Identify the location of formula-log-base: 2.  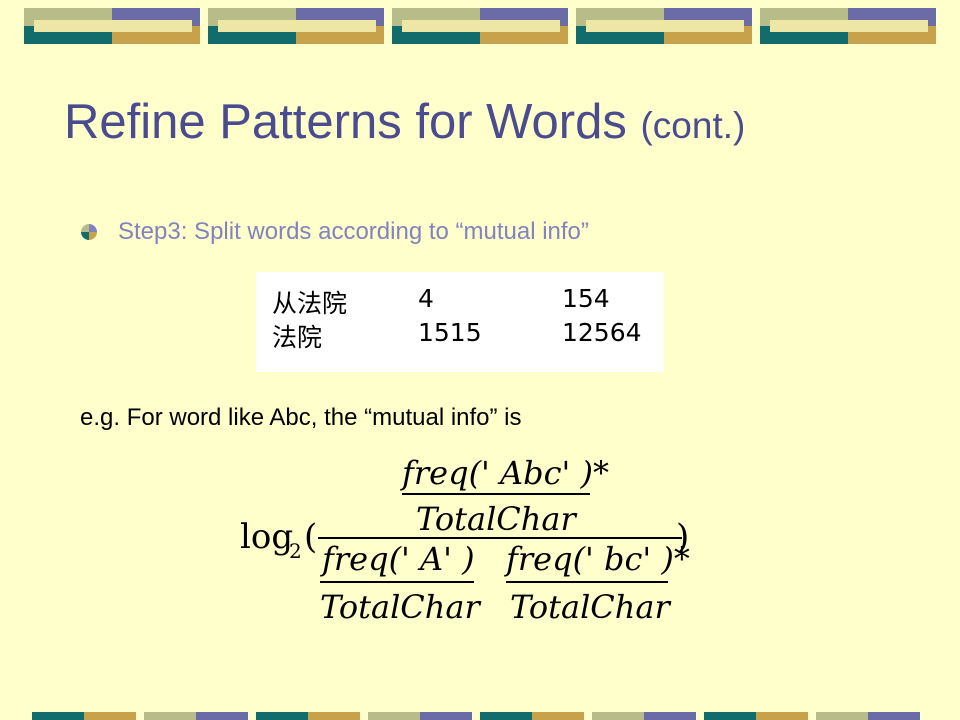
(295, 551).